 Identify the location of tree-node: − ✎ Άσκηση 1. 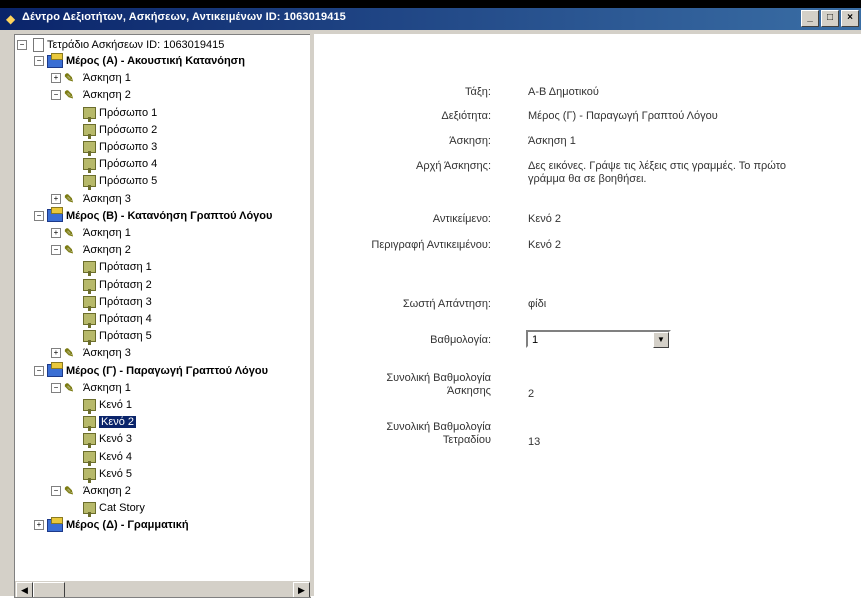
(91, 388).